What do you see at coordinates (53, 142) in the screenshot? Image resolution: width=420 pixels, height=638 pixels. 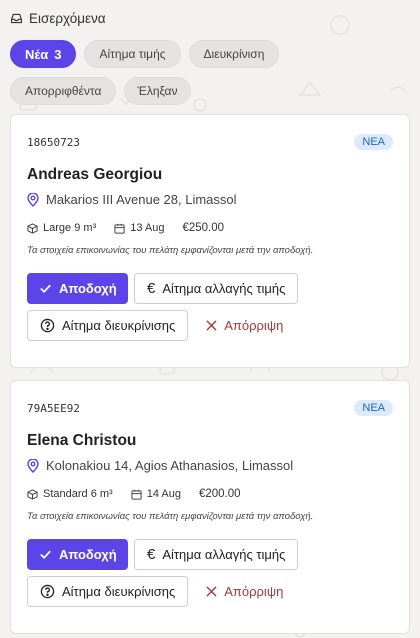 I see `job-ref: 18650723` at bounding box center [53, 142].